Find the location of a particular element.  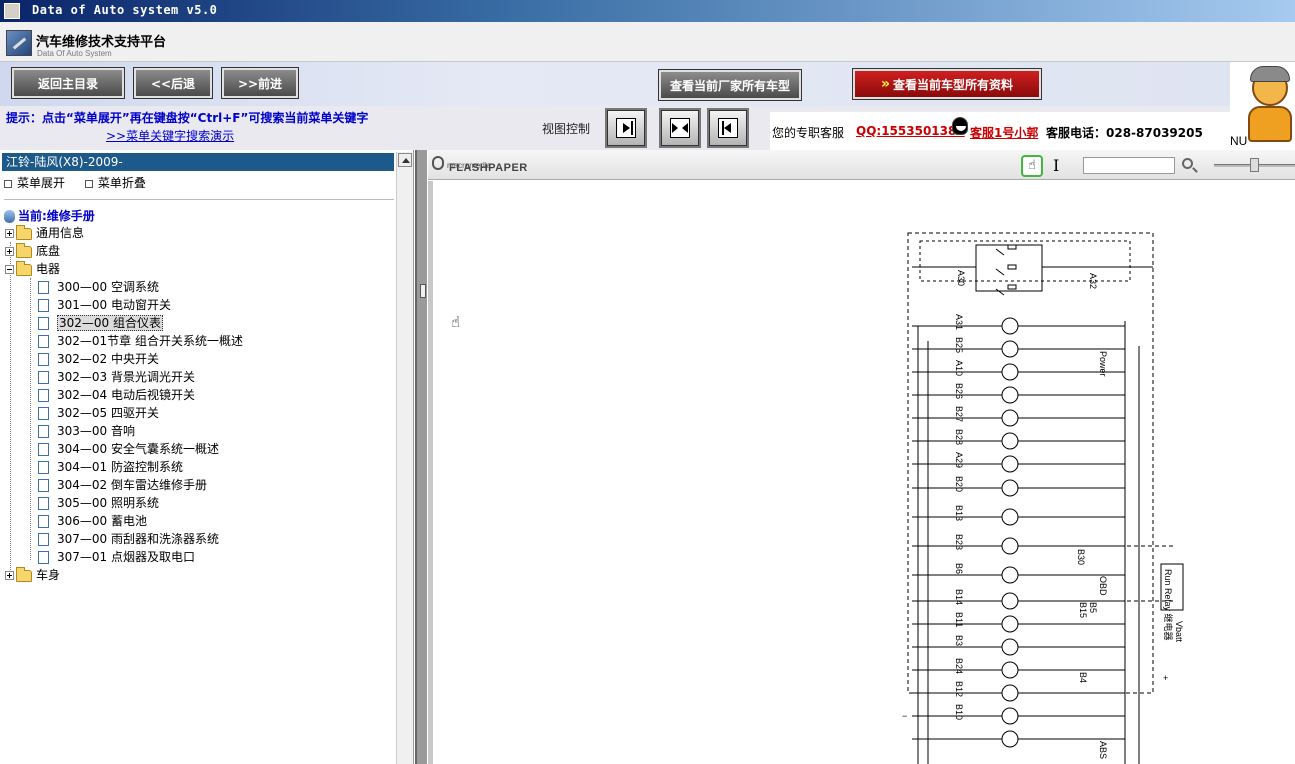

search-icon is located at coordinates (1187, 163).